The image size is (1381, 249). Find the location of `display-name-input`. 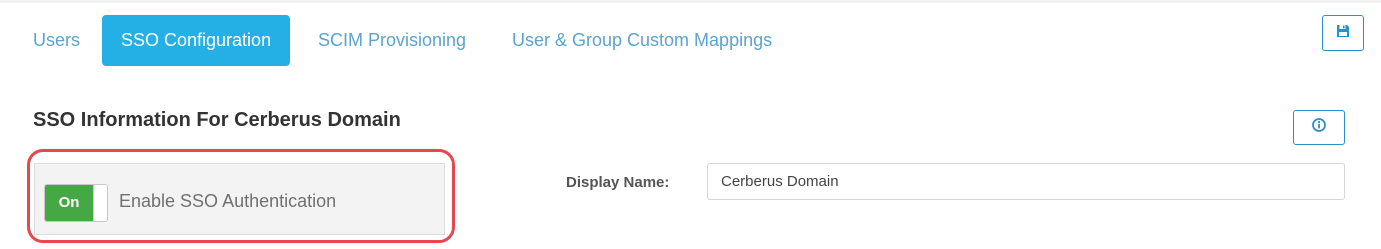

display-name-input is located at coordinates (1026, 181).